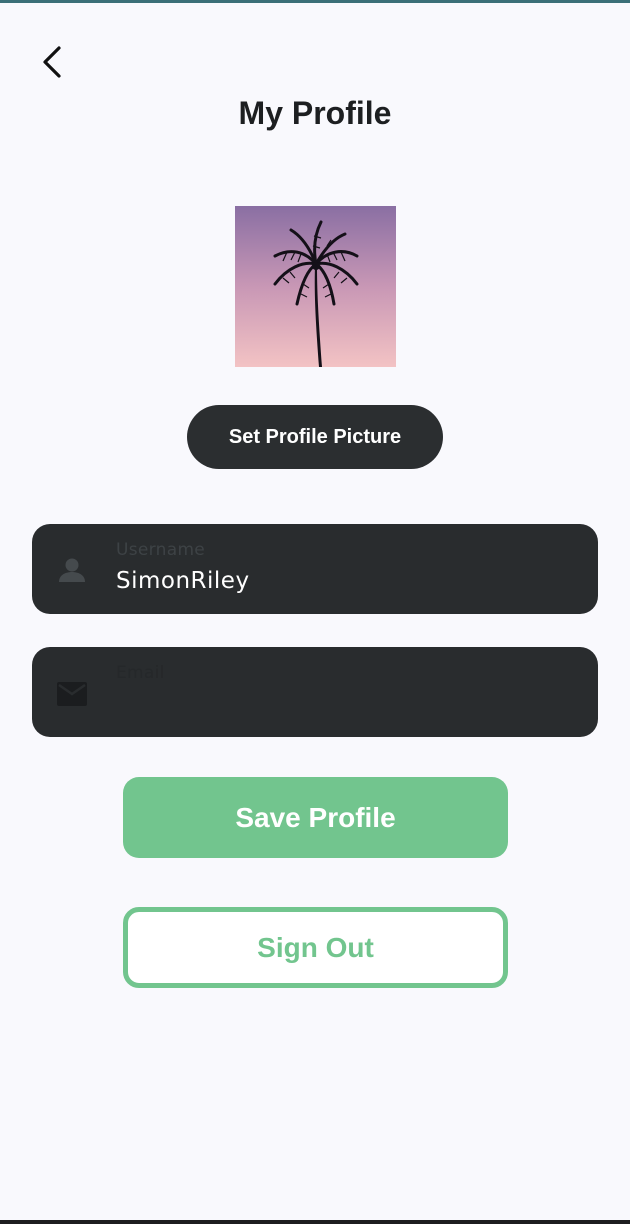 This screenshot has width=630, height=1224. I want to click on email-field: Email, so click(315, 692).